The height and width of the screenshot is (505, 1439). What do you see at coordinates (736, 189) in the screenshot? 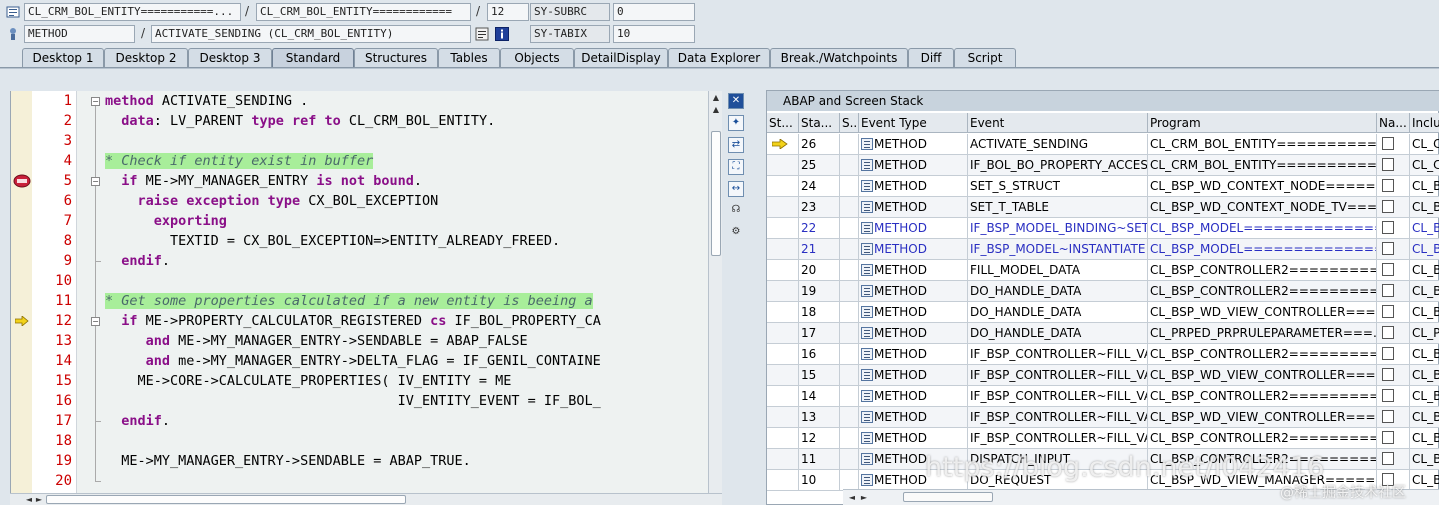
I see `swap-icon: ↔` at bounding box center [736, 189].